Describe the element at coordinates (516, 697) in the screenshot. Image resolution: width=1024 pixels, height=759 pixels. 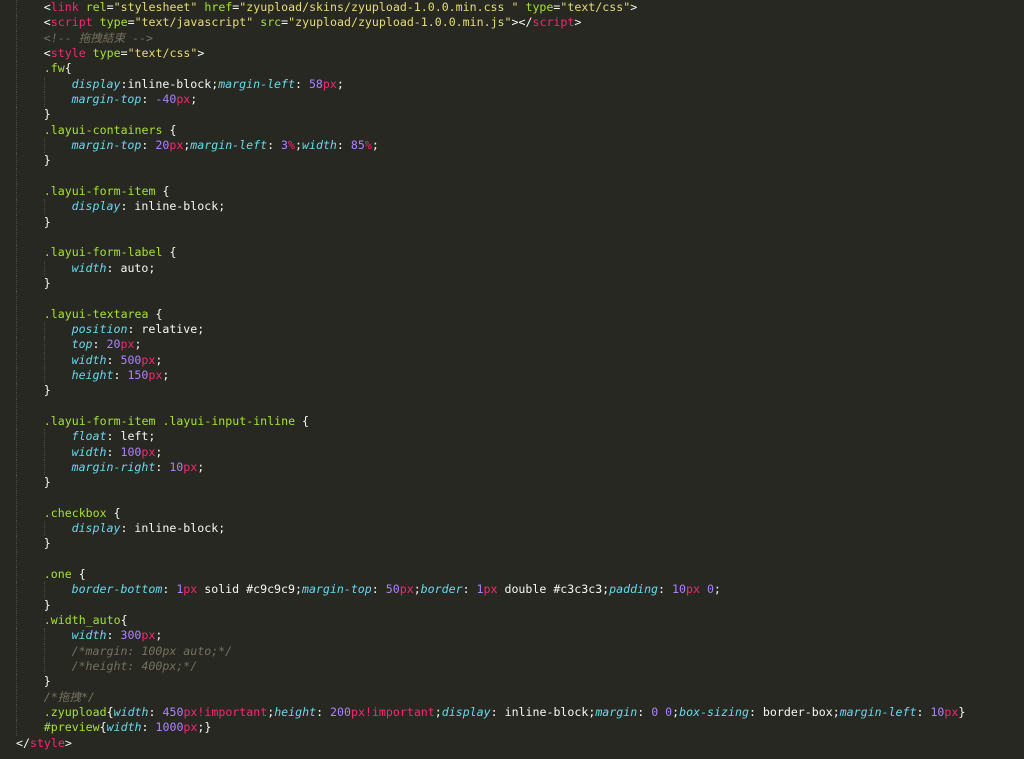
I see `code-line: /*拖拽*/` at that location.